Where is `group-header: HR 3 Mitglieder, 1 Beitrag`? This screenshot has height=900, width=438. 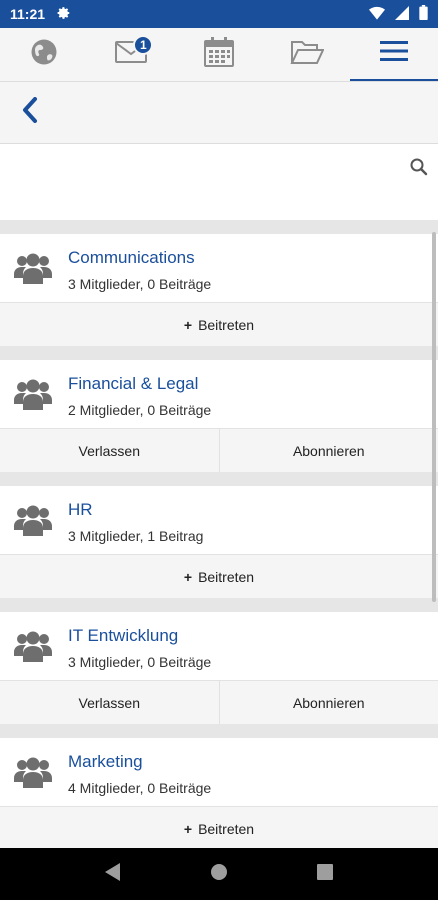 group-header: HR 3 Mitglieder, 1 Beitrag is located at coordinates (219, 520).